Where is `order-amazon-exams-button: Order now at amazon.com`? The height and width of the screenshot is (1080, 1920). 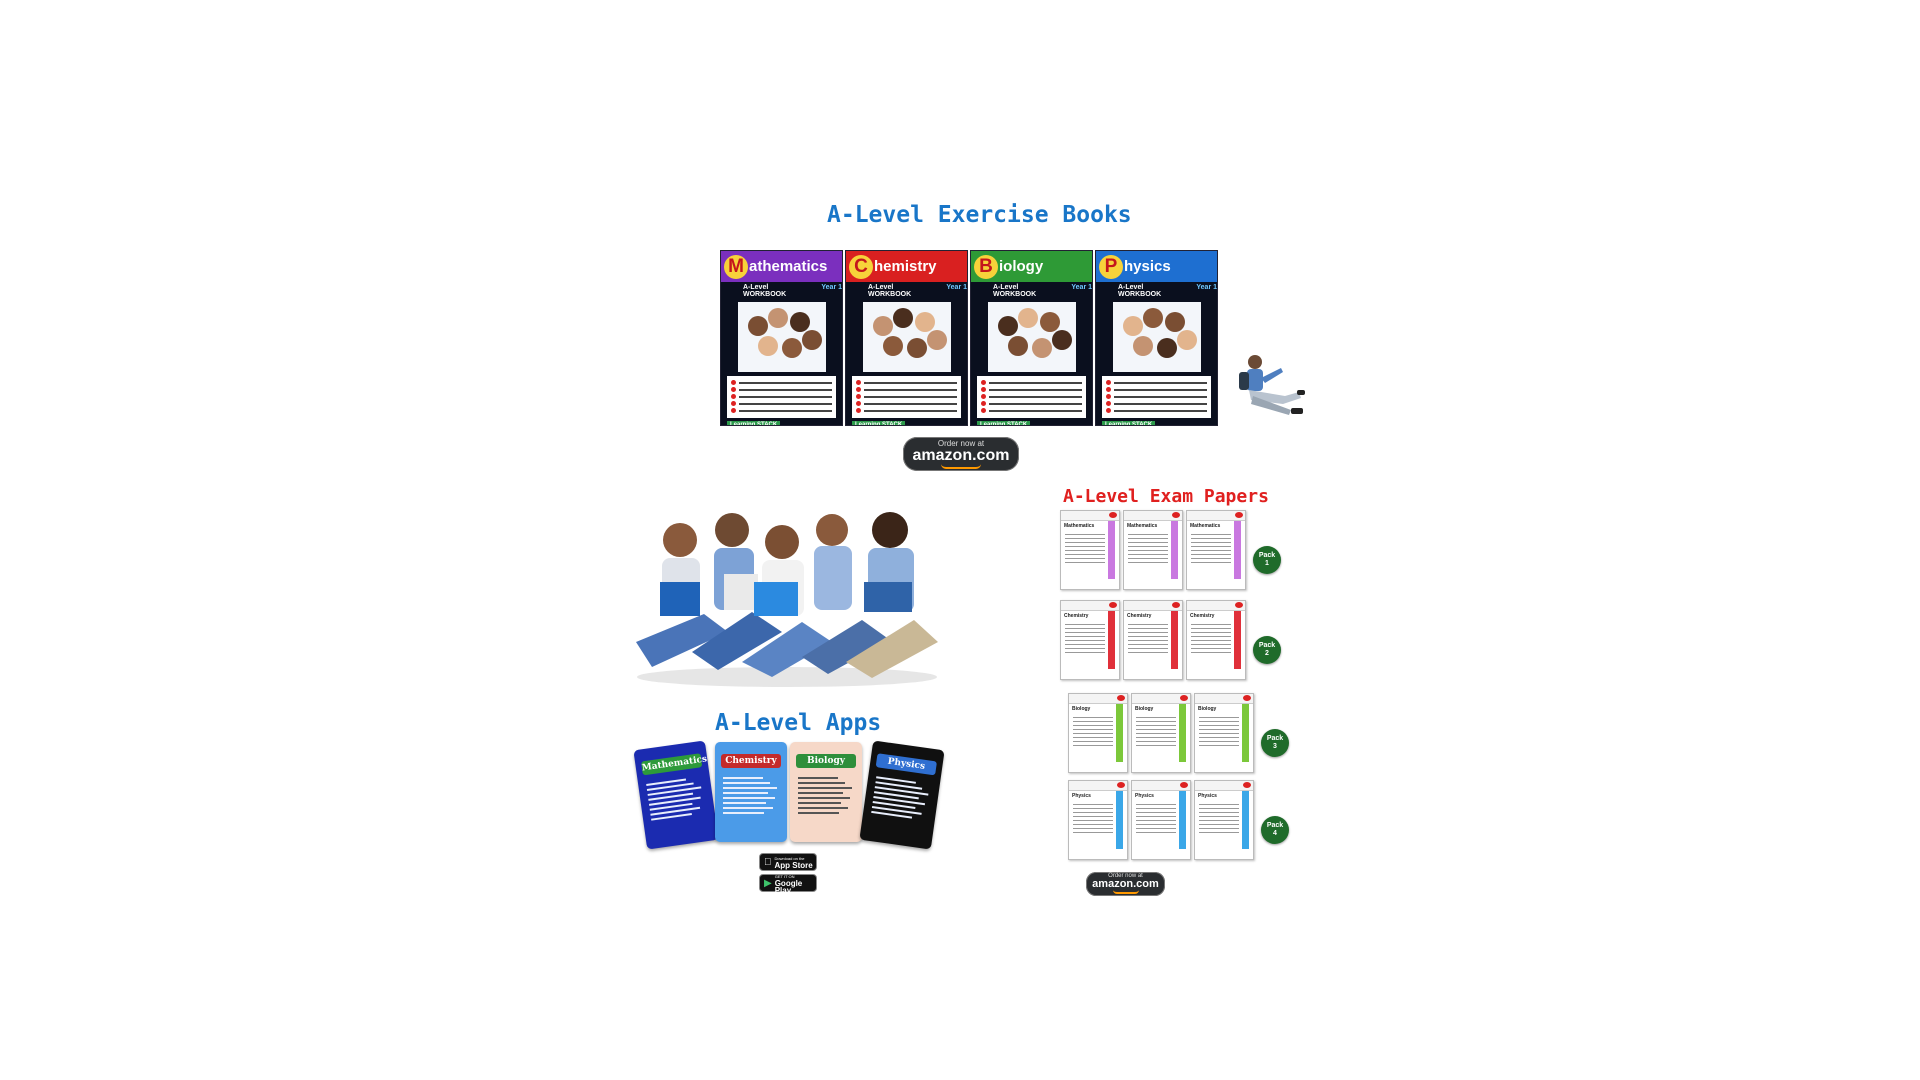
order-amazon-exams-button: Order now at amazon.com is located at coordinates (1125, 884).